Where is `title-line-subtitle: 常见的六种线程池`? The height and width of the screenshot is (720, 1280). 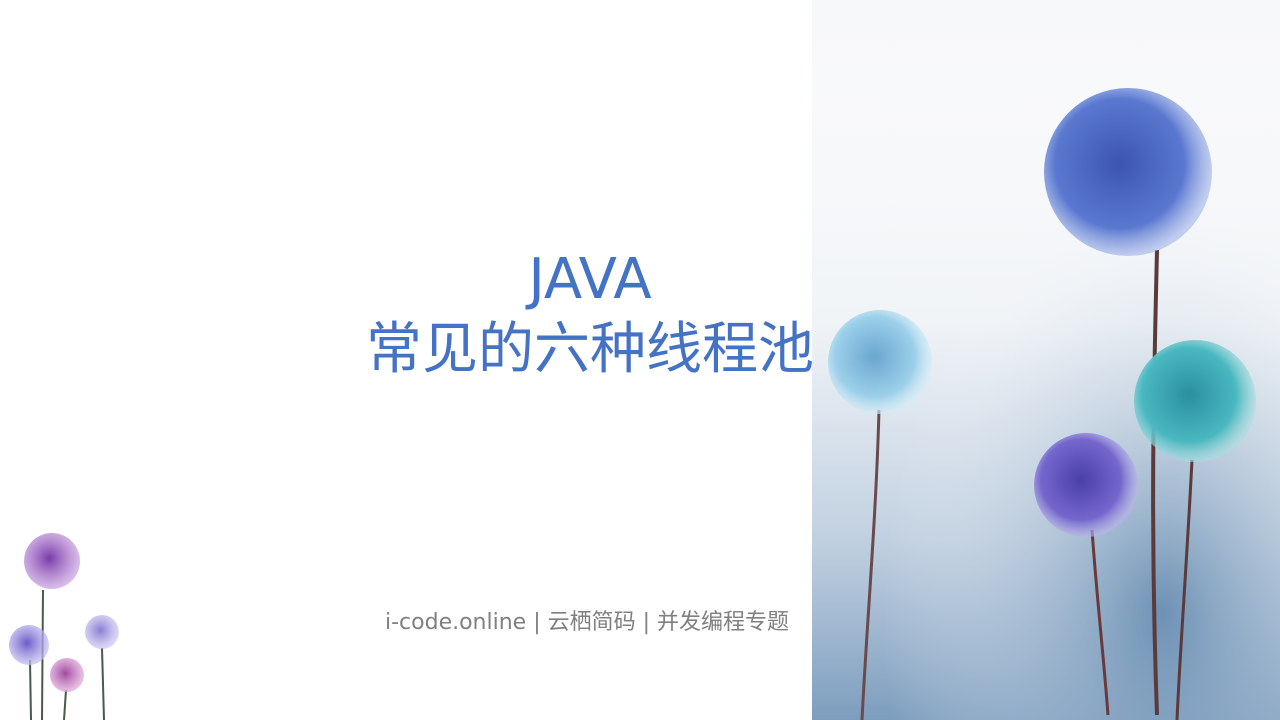
title-line-subtitle: 常见的六种线程池 is located at coordinates (590, 349).